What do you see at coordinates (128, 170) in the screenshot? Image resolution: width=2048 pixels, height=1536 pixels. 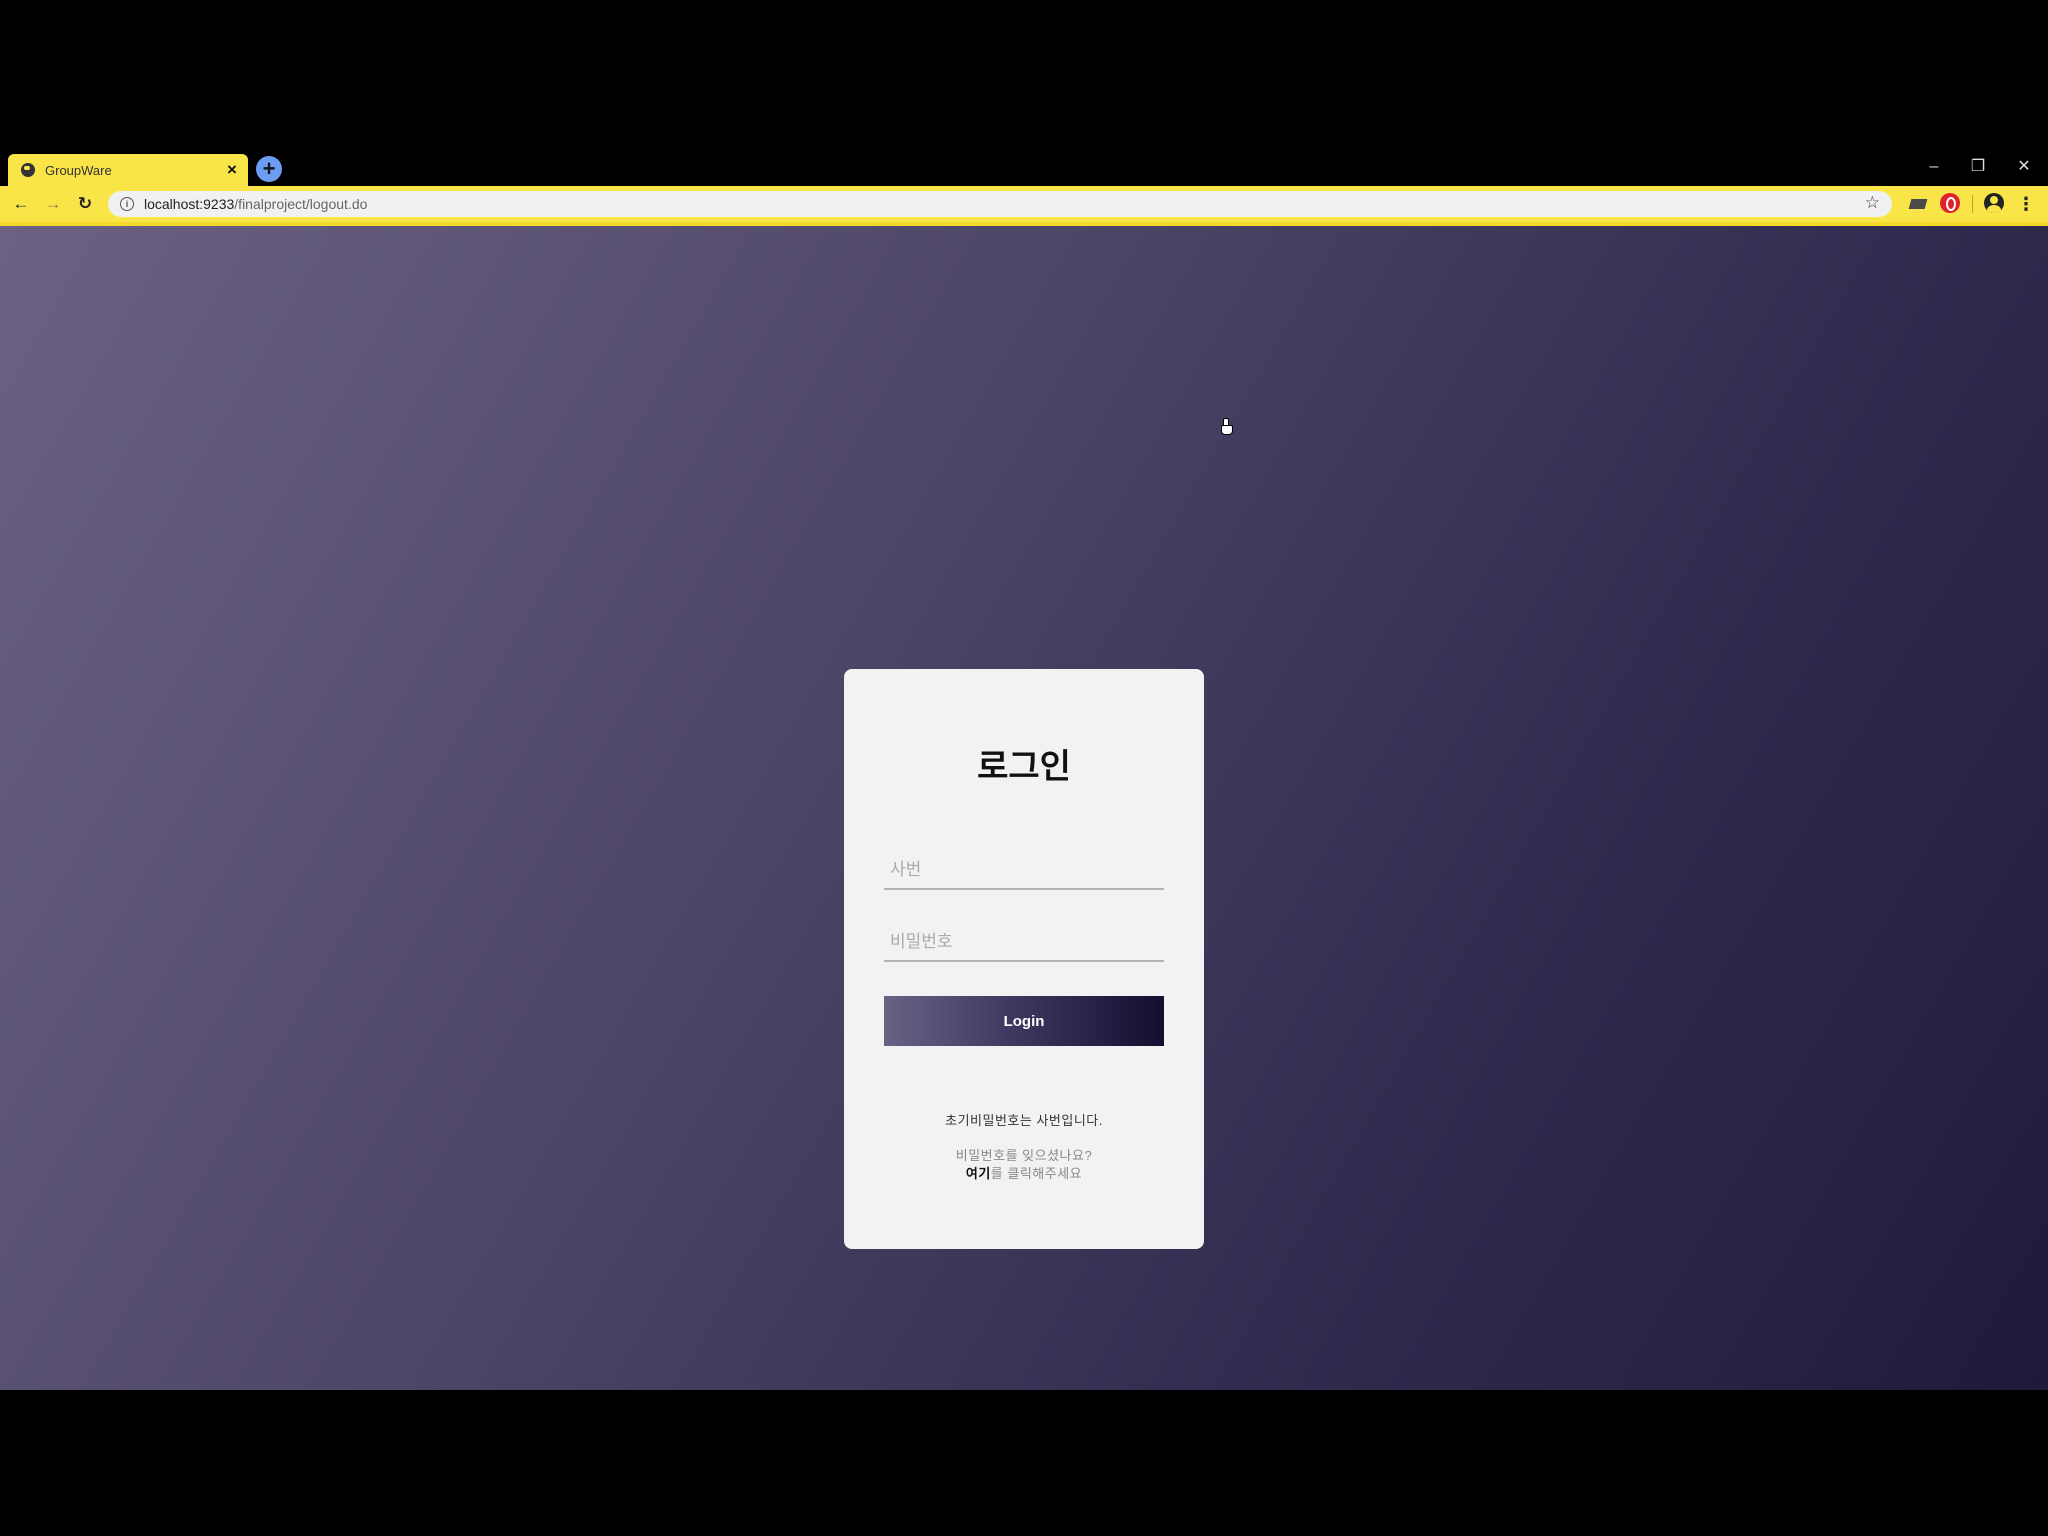 I see `browser-tab: GroupWare ×` at bounding box center [128, 170].